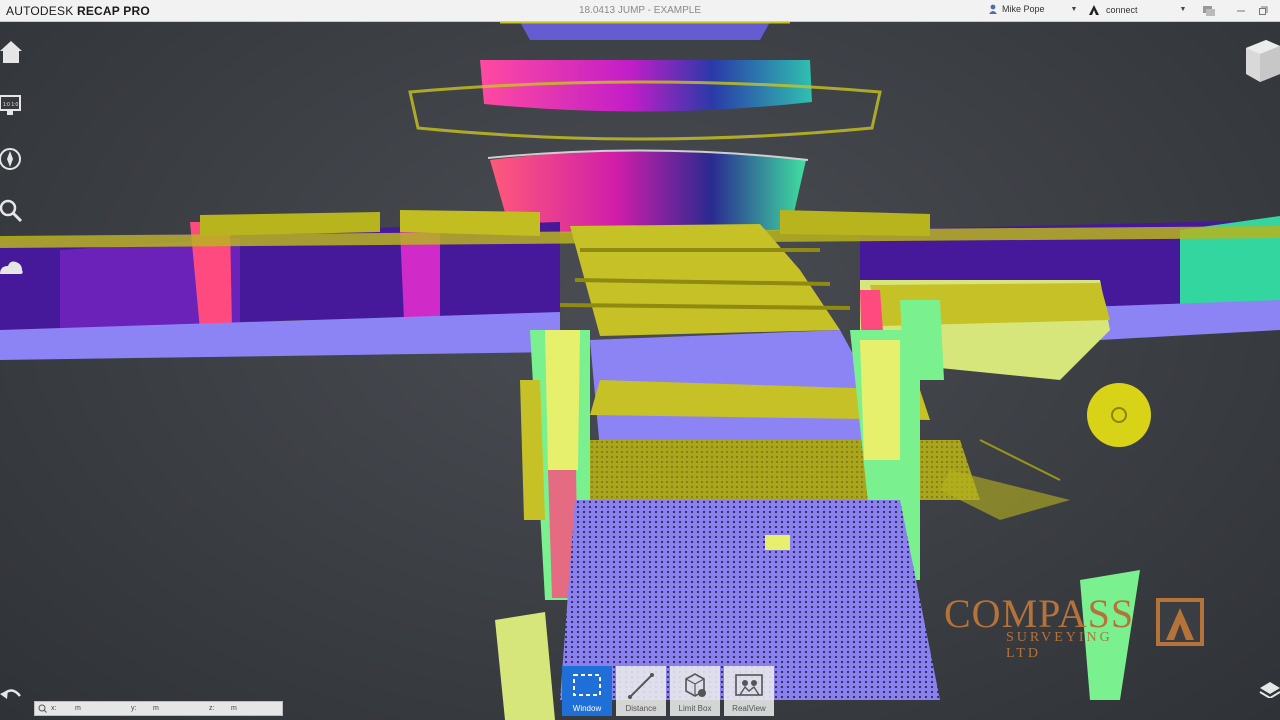 This screenshot has width=1280, height=720. I want to click on window-tool-button: Window, so click(587, 691).